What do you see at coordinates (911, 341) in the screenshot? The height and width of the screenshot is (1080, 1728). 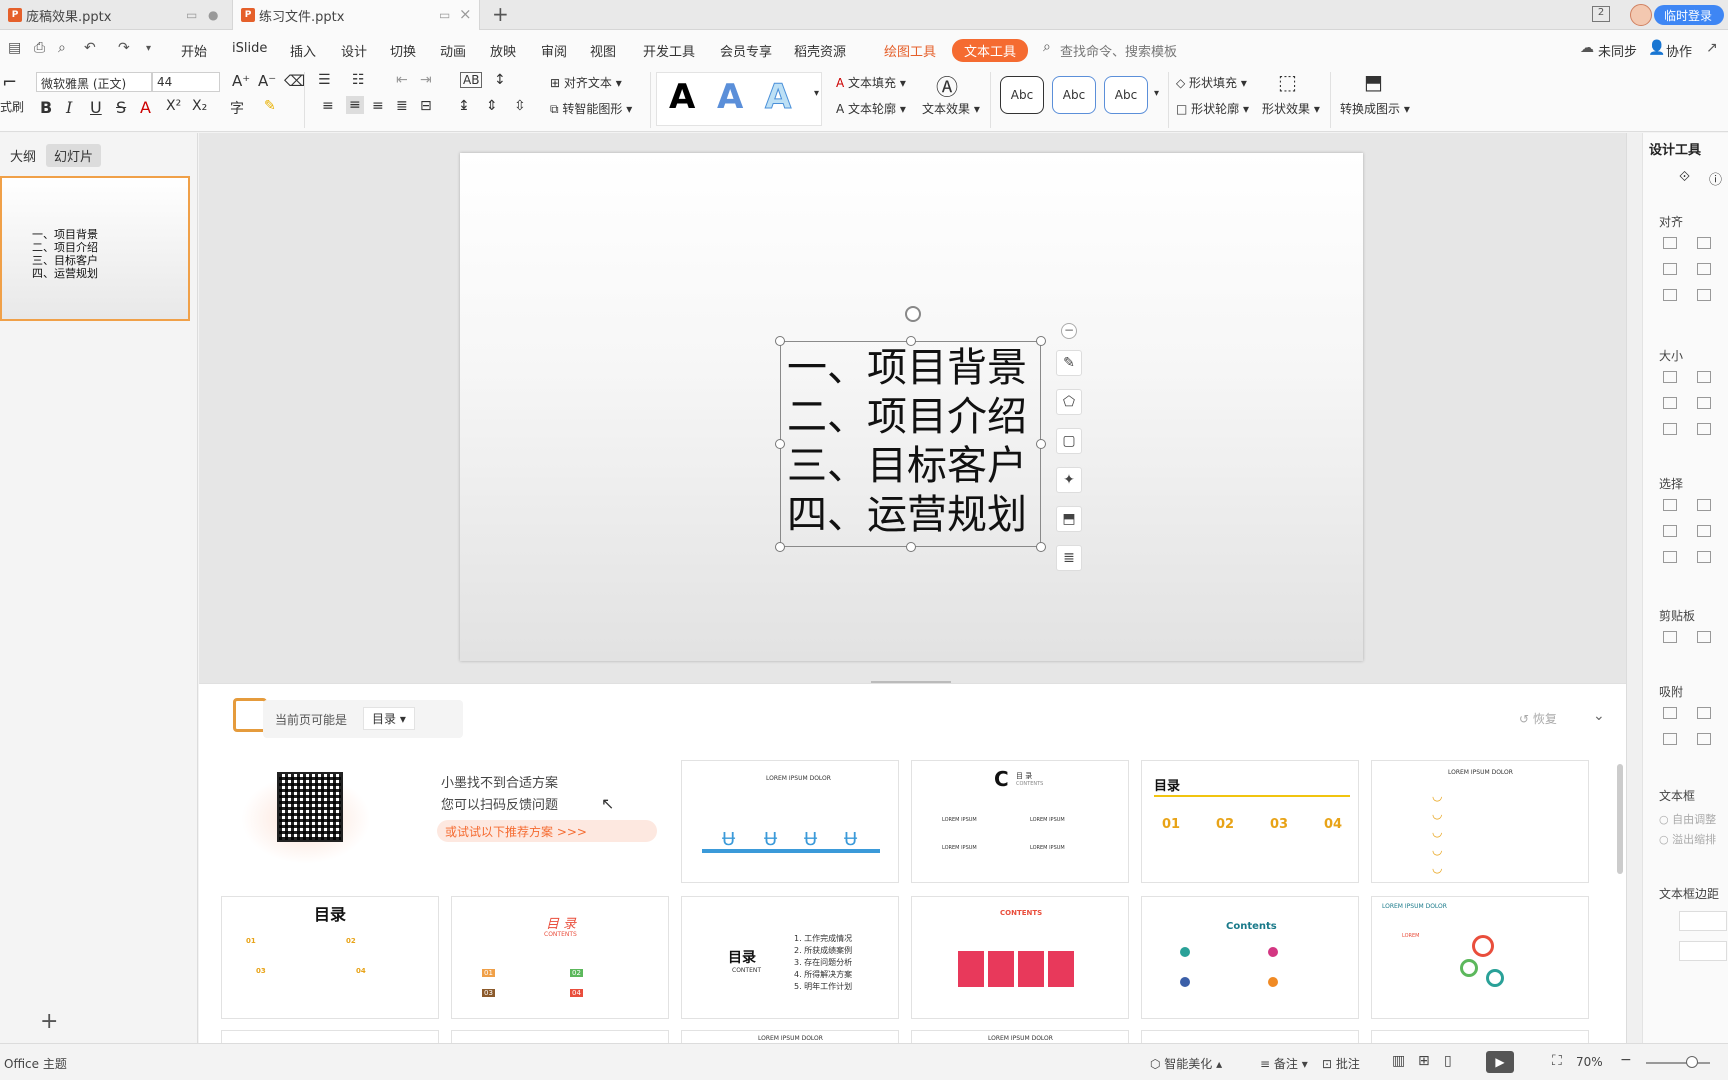 I see `resize-handle-n` at bounding box center [911, 341].